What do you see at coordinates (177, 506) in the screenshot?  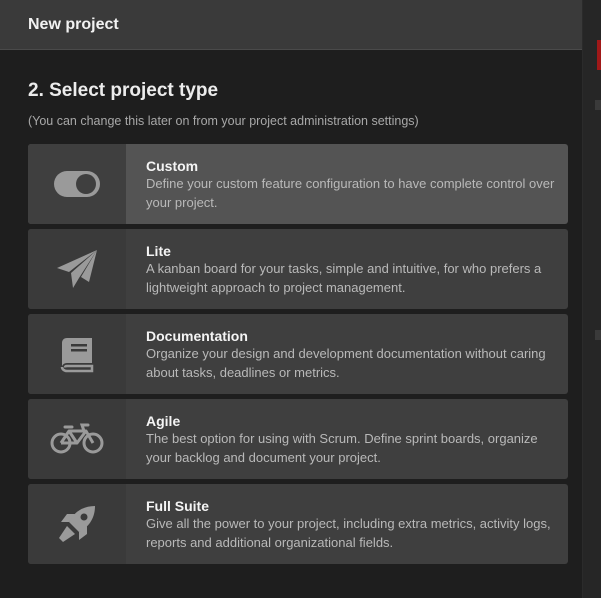 I see `option-name: Full Suite` at bounding box center [177, 506].